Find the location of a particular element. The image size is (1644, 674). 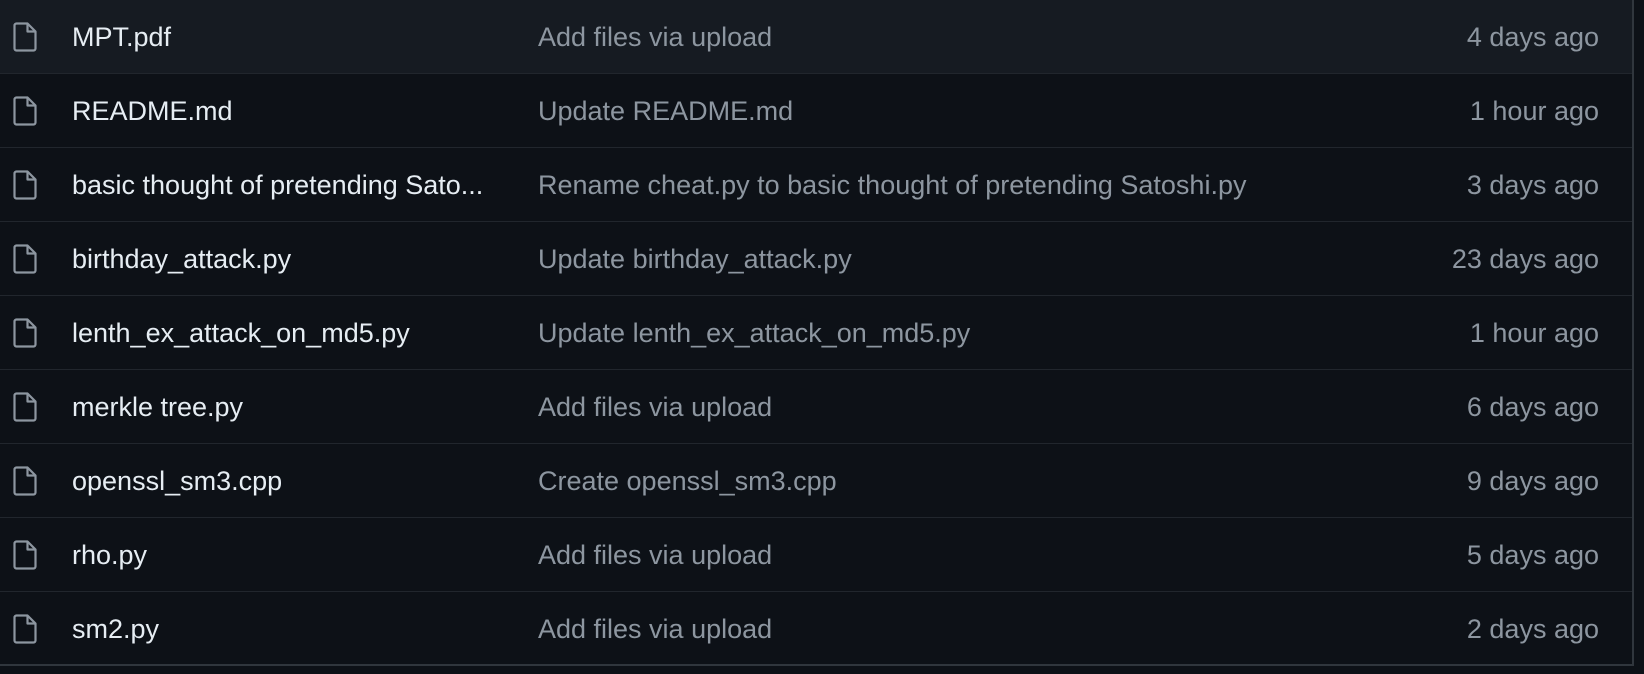

file-name-link: MPT.pdf is located at coordinates (287, 37).